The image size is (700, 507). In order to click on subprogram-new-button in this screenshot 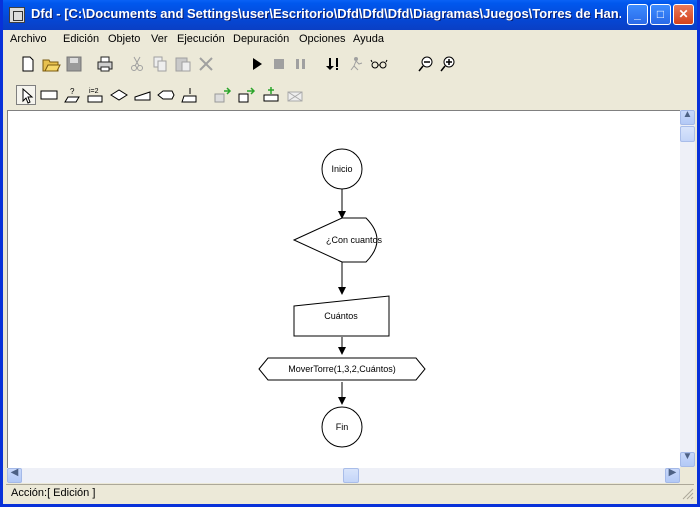, I will do `click(271, 95)`.